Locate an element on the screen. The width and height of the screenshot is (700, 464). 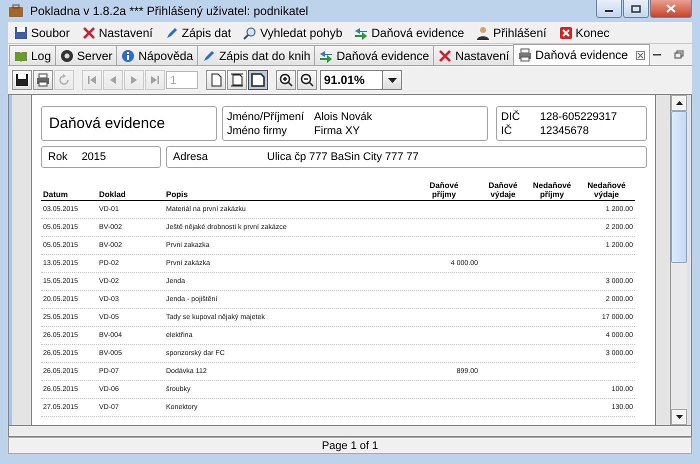
page-status: Page 1 of 1 is located at coordinates (350, 446).